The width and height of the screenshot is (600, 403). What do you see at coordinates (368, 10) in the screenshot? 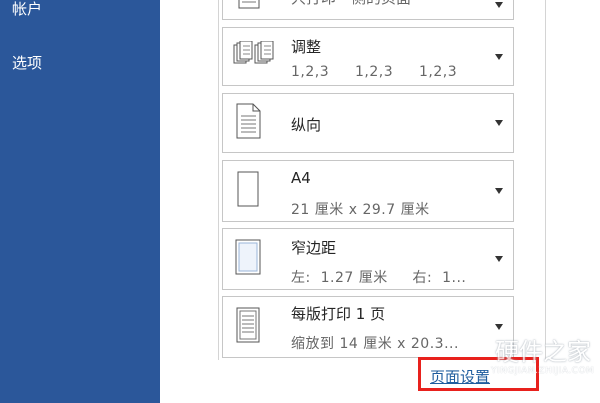
I see `print-one-sided-option: 只打印一侧的页面` at bounding box center [368, 10].